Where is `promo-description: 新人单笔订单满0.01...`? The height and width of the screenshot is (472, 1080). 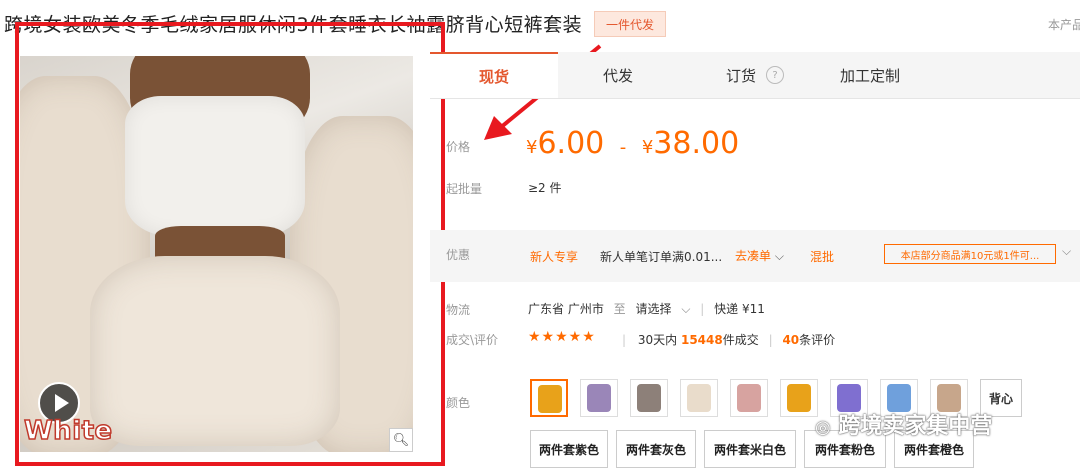
promo-description: 新人单笔订单满0.01... is located at coordinates (661, 257).